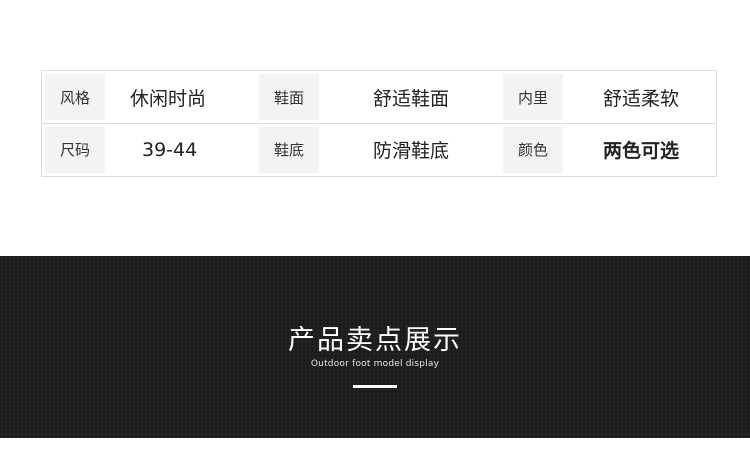  I want to click on spec-label-size: 尺码, so click(75, 149).